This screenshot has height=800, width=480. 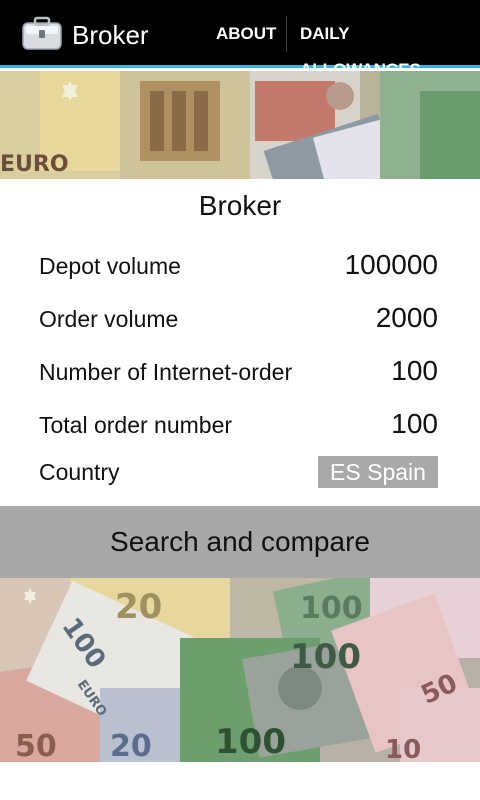 I want to click on banknotes-banner-top: EURO, so click(x=240, y=125).